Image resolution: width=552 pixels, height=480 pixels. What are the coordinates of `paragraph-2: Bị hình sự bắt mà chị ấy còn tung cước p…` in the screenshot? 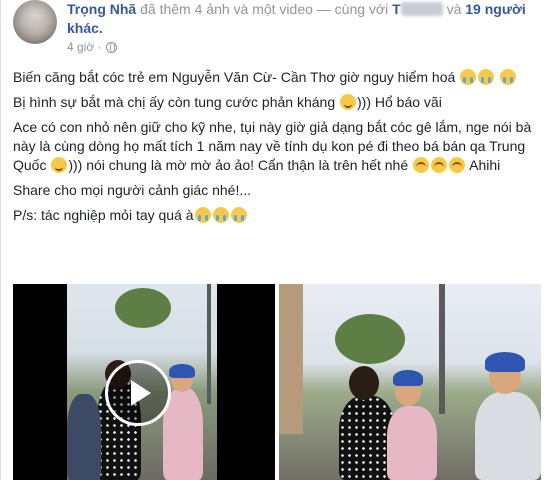 It's located at (277, 102).